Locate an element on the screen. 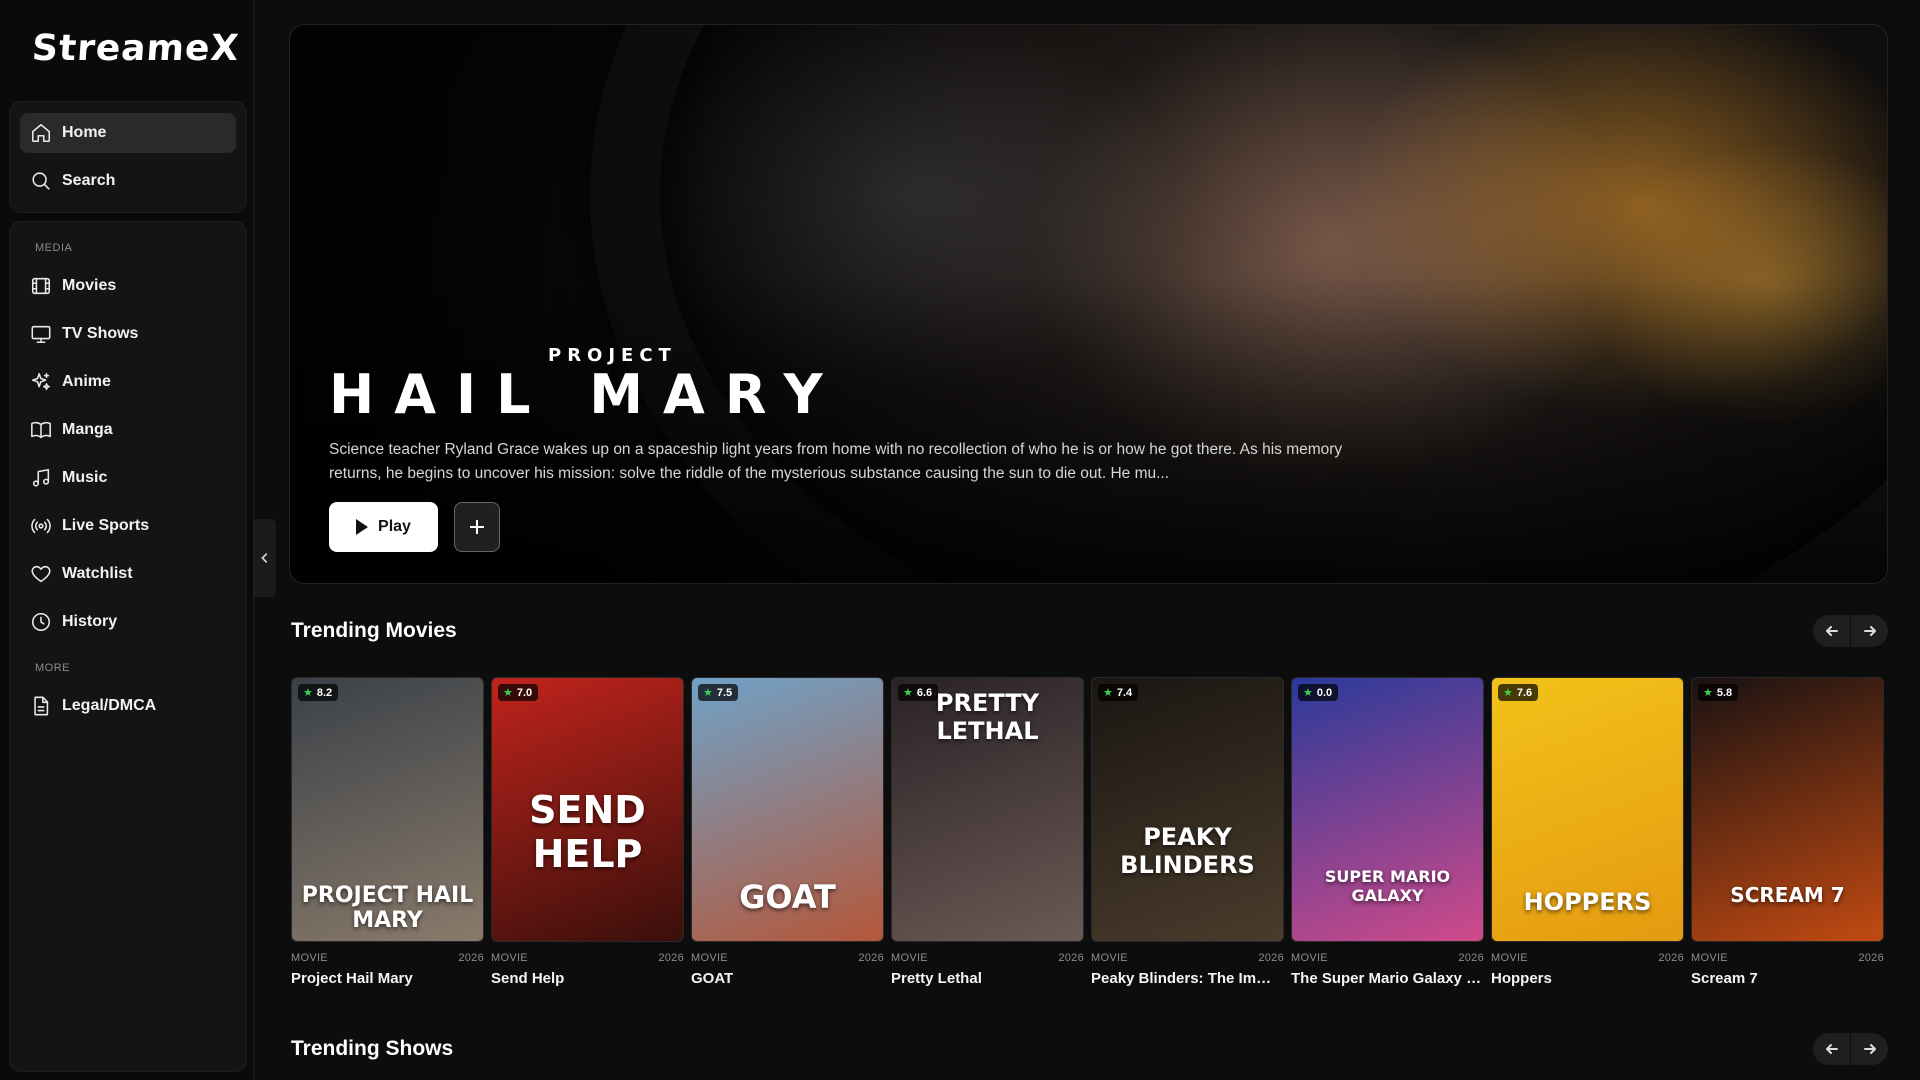 This screenshot has height=1080, width=1920. movie-title: Peaky Blinders: The Immortal Man is located at coordinates (1187, 978).